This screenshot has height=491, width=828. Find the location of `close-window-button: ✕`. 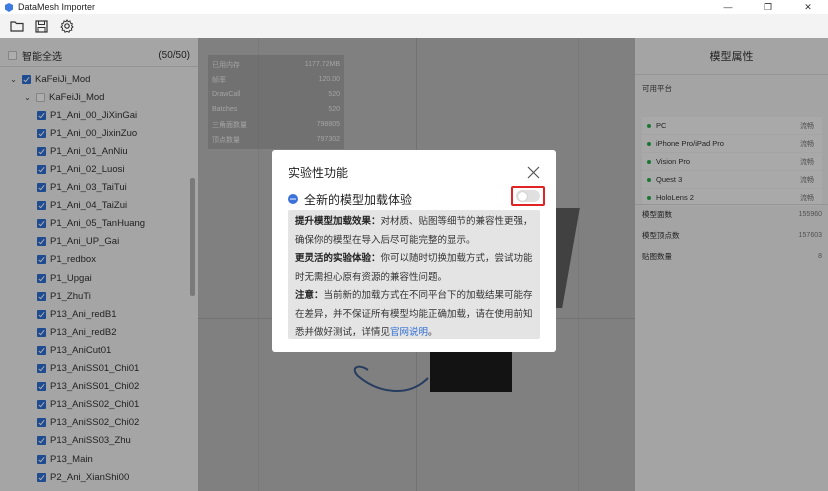

close-window-button: ✕ is located at coordinates (808, 7).